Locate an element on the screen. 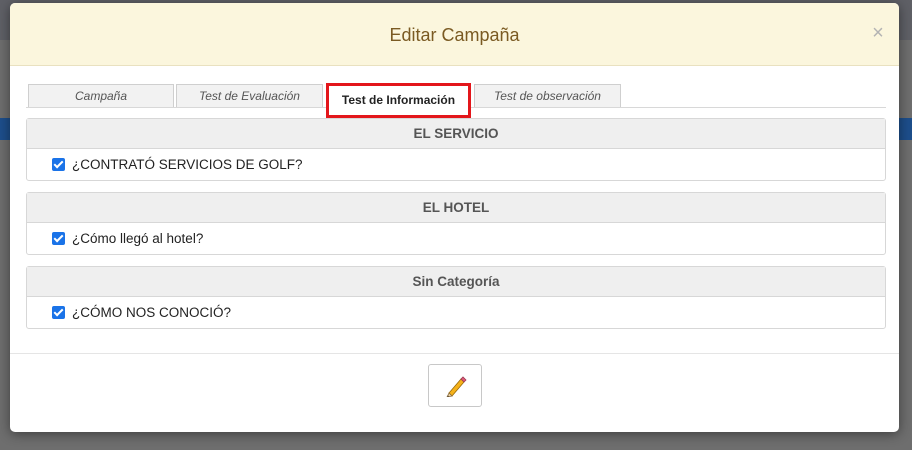 The width and height of the screenshot is (912, 450). tab-test-informacion: Test de Información is located at coordinates (398, 100).